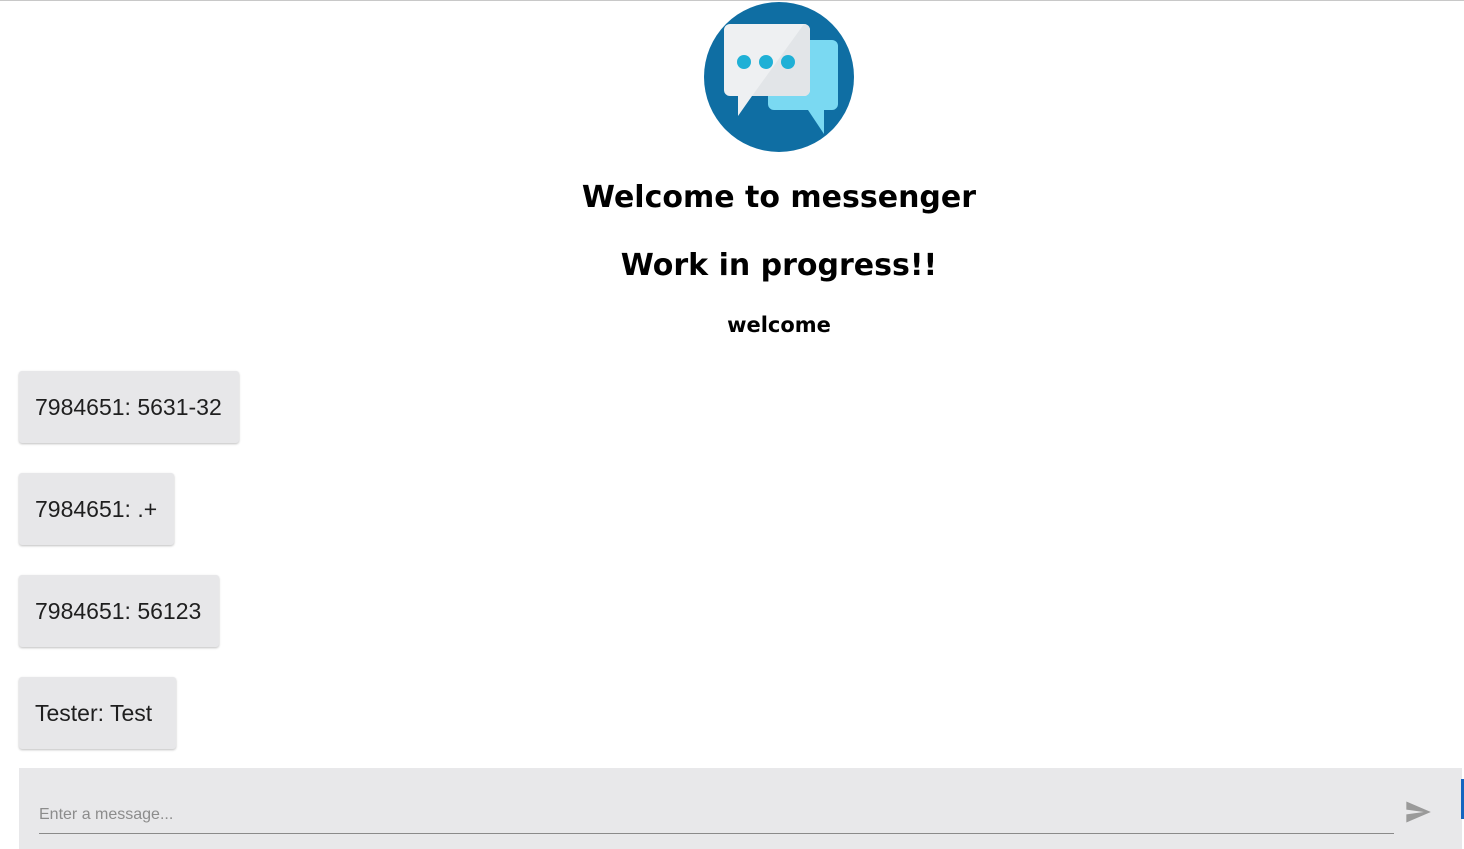  I want to click on message-item: 7984651: .+, so click(96, 509).